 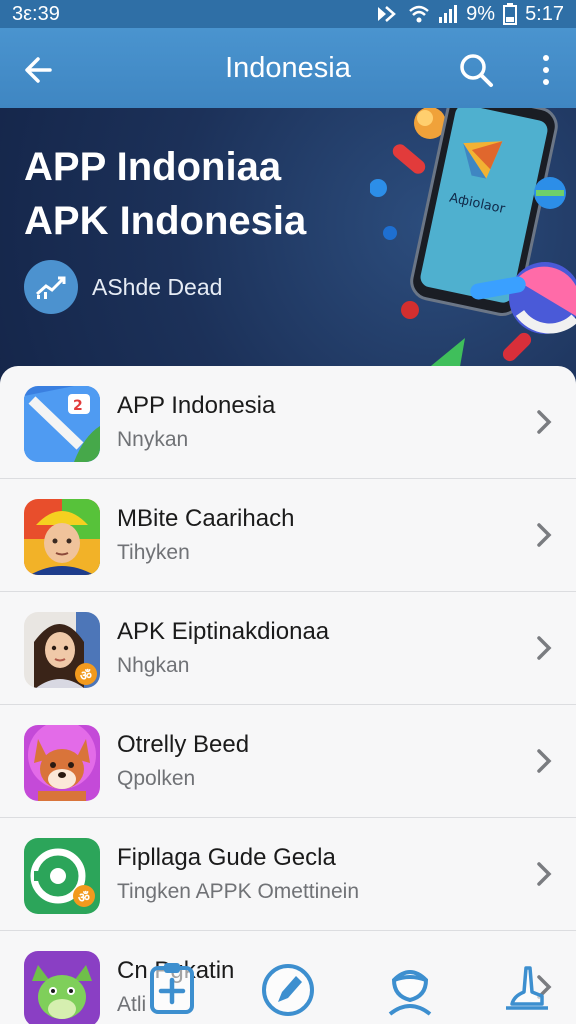 What do you see at coordinates (62, 424) in the screenshot?
I see `maps-app-icon: 2` at bounding box center [62, 424].